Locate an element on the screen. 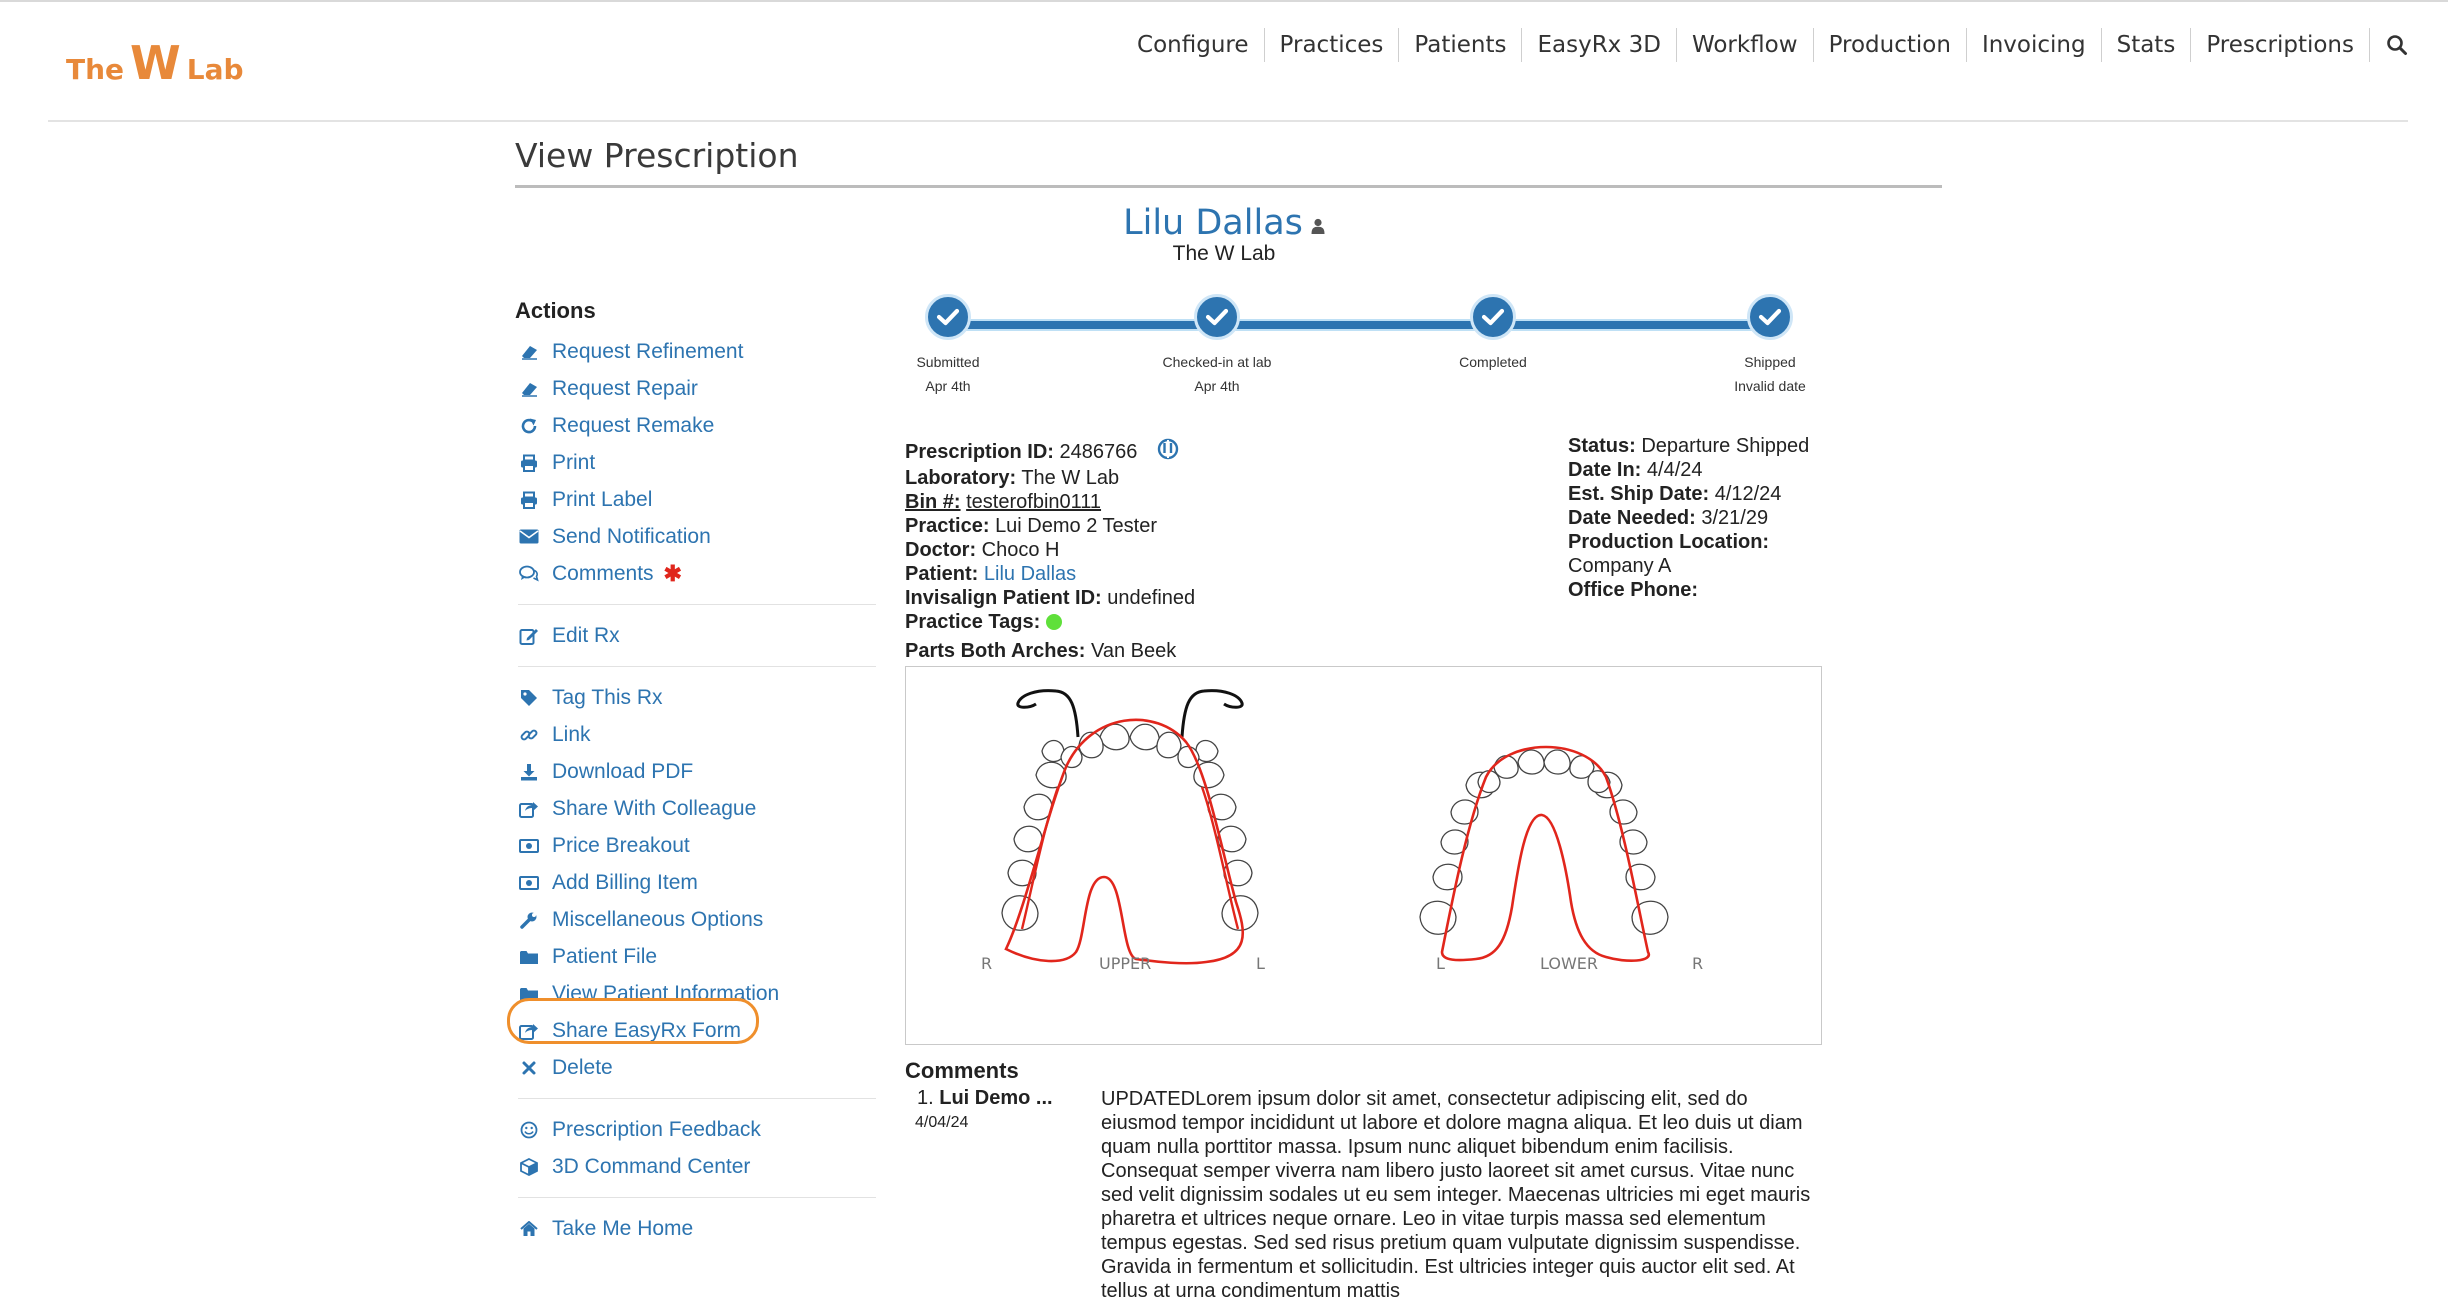  lower-left-label: L is located at coordinates (1440, 963).